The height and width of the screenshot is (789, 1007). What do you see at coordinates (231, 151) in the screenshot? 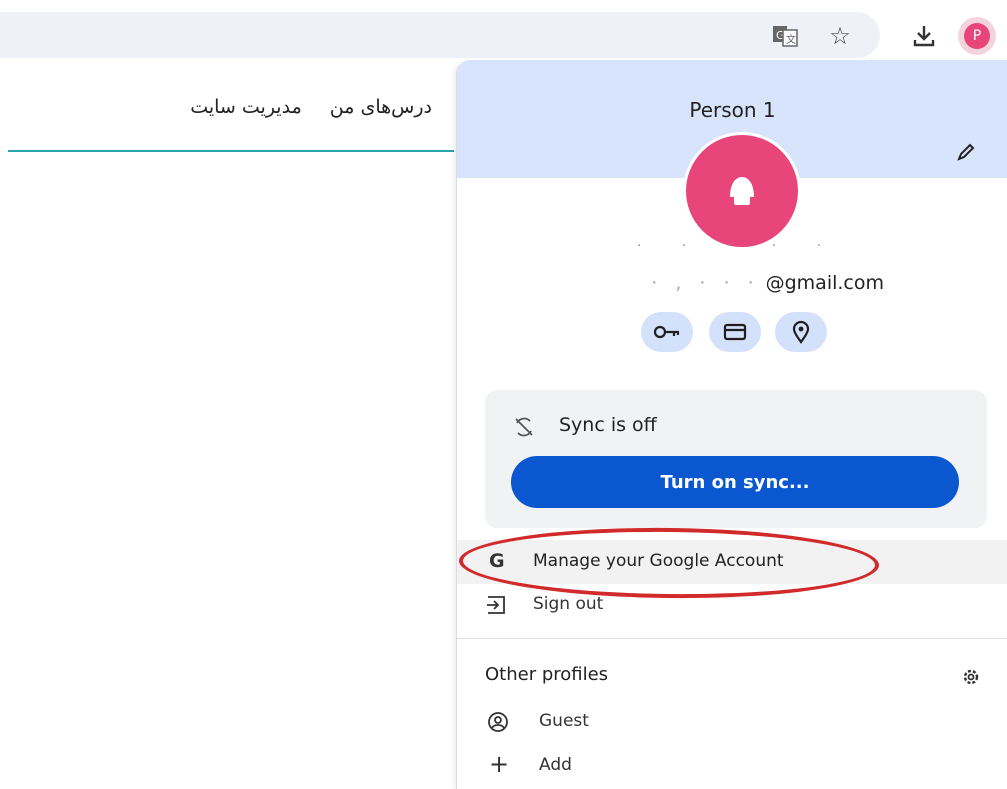
I see `nav-divider` at bounding box center [231, 151].